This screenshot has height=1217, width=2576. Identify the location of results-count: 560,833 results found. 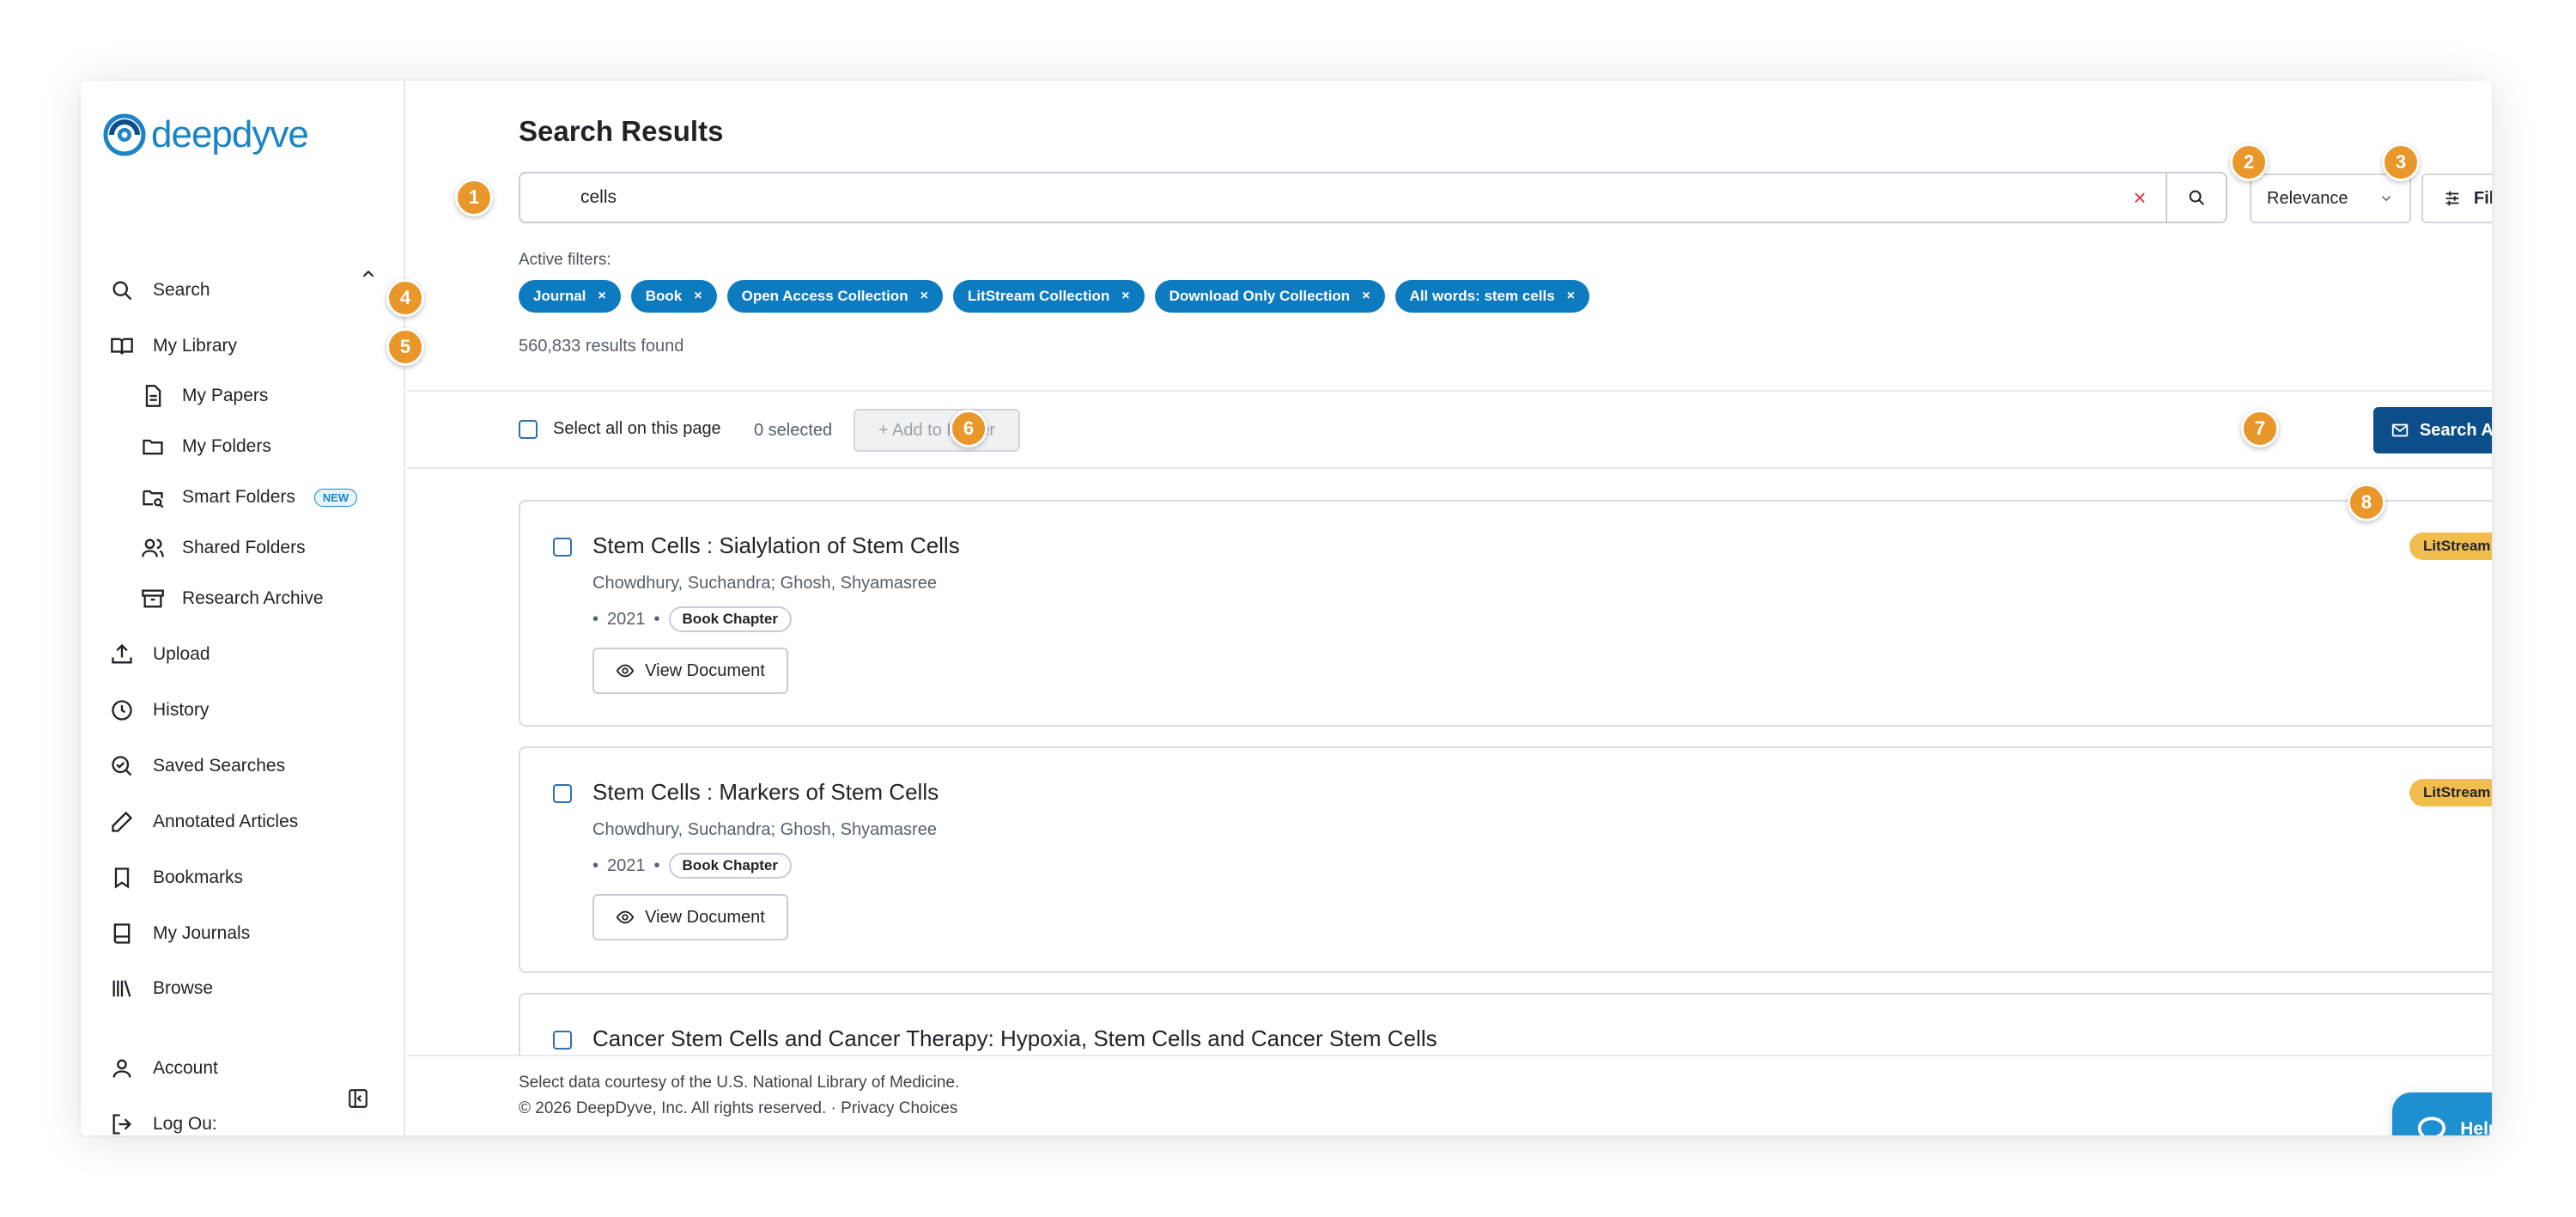
(601, 346).